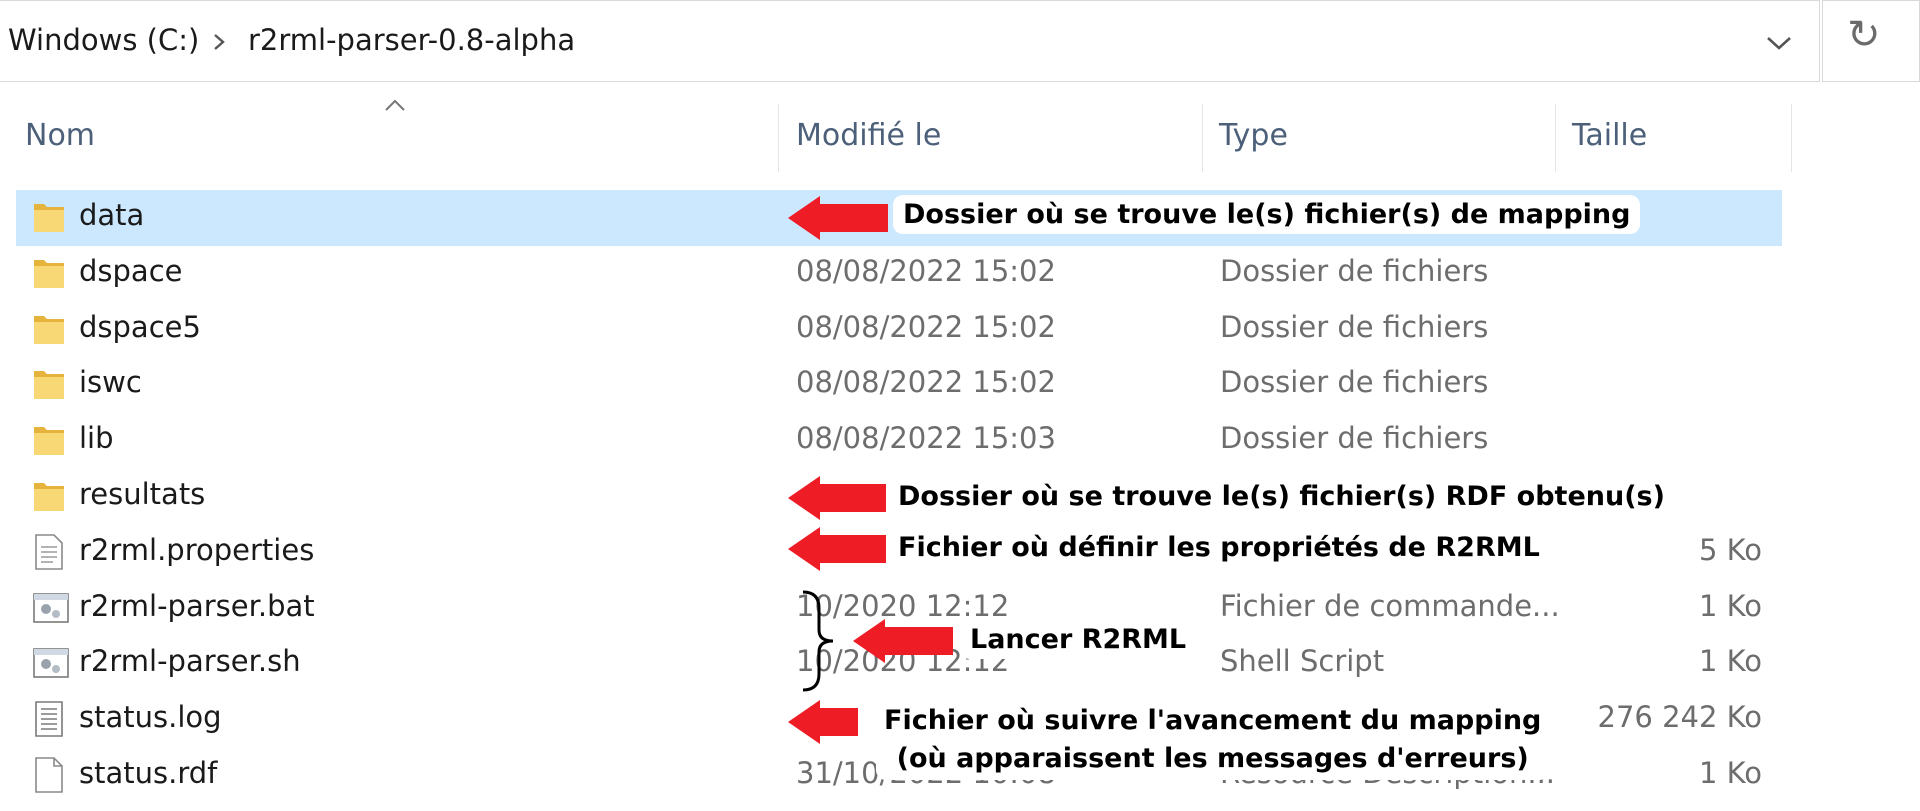 This screenshot has width=1920, height=811. Describe the element at coordinates (110, 382) in the screenshot. I see `file-name: iswc` at that location.